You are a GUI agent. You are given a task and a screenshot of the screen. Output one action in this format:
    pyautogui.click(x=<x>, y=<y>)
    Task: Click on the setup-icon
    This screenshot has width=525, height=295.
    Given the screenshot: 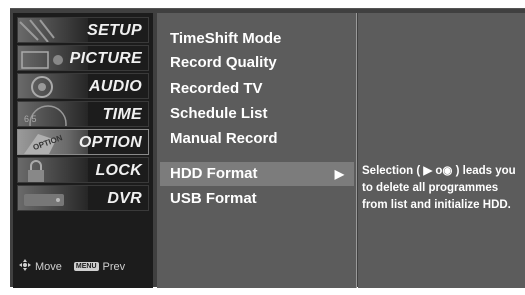 What is the action you would take?
    pyautogui.click(x=53, y=30)
    